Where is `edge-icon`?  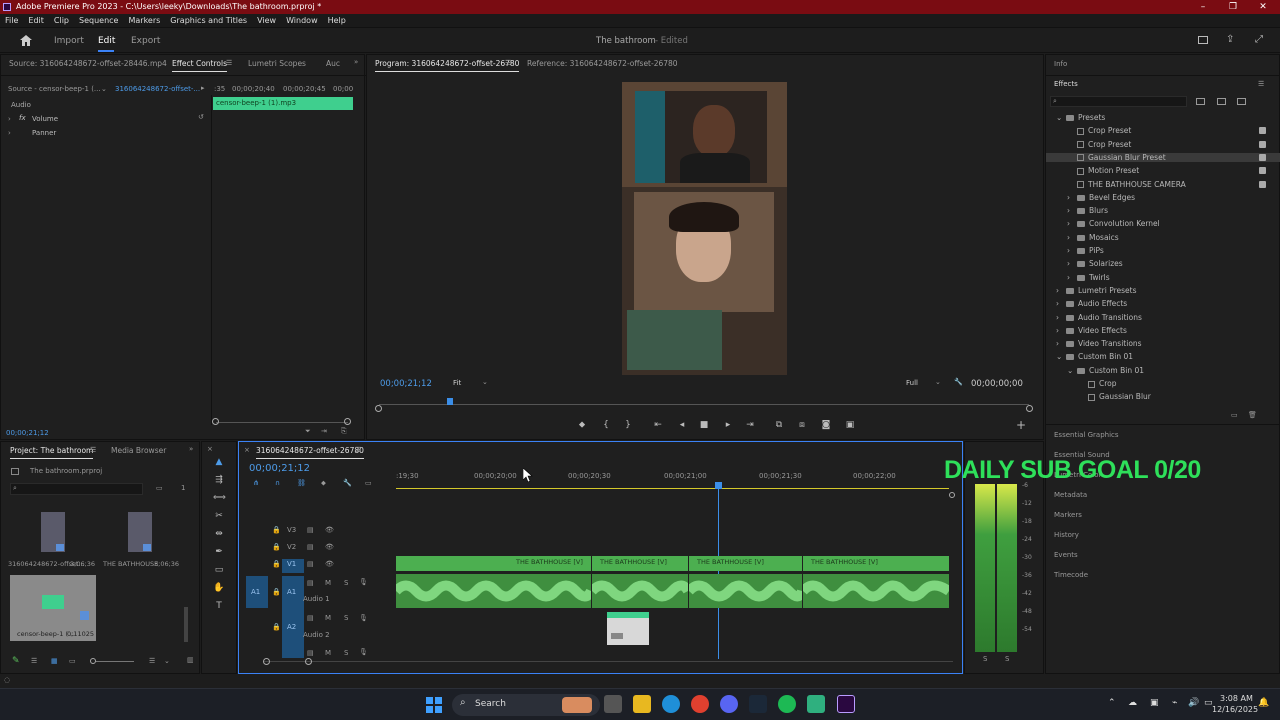
edge-icon is located at coordinates (671, 704).